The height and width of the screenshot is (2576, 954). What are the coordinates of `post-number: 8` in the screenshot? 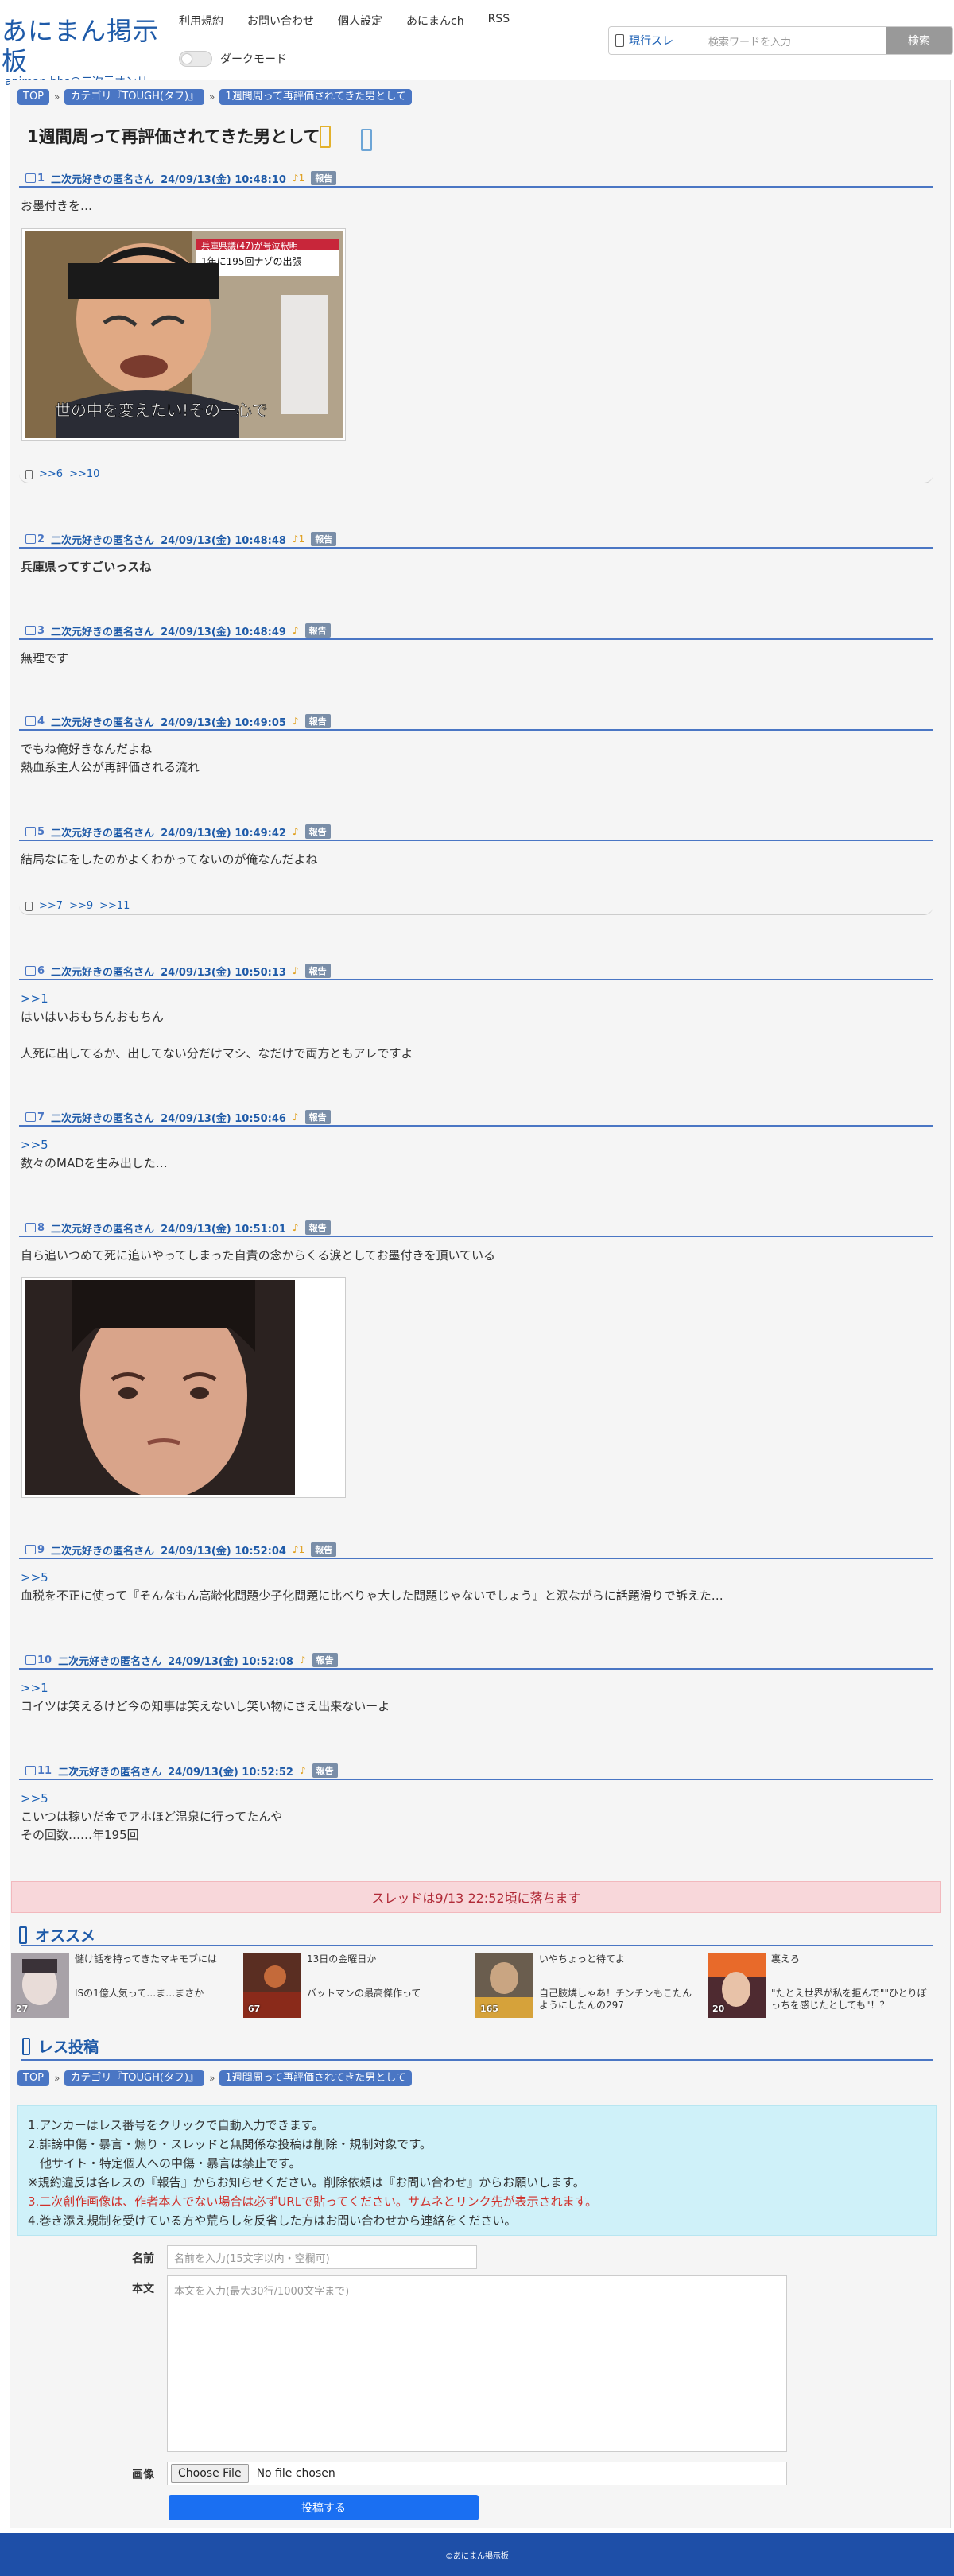 It's located at (41, 1228).